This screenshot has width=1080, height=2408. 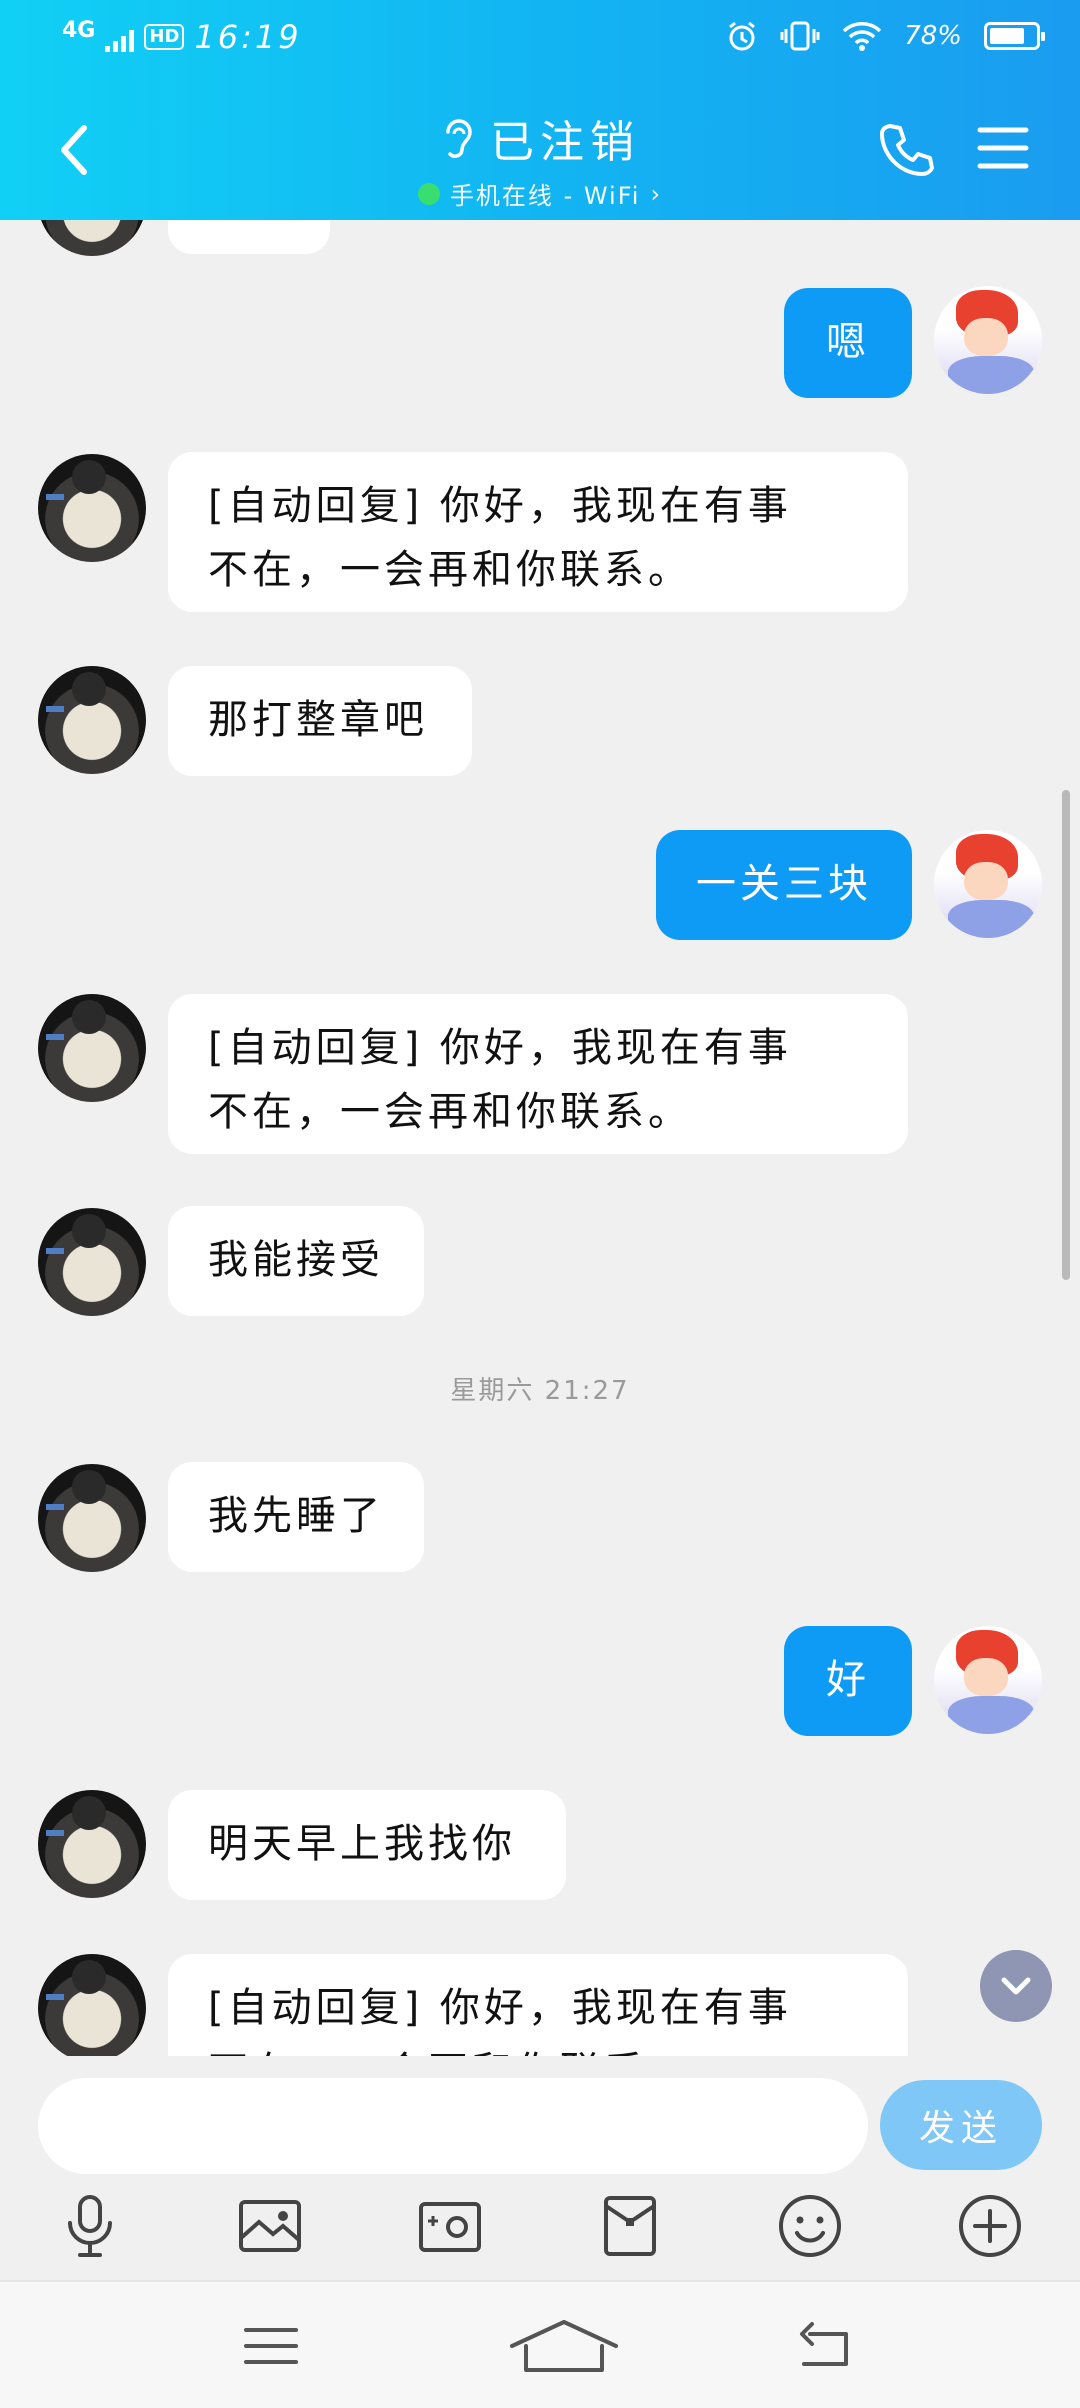 I want to click on send-button: 发送, so click(x=961, y=2125).